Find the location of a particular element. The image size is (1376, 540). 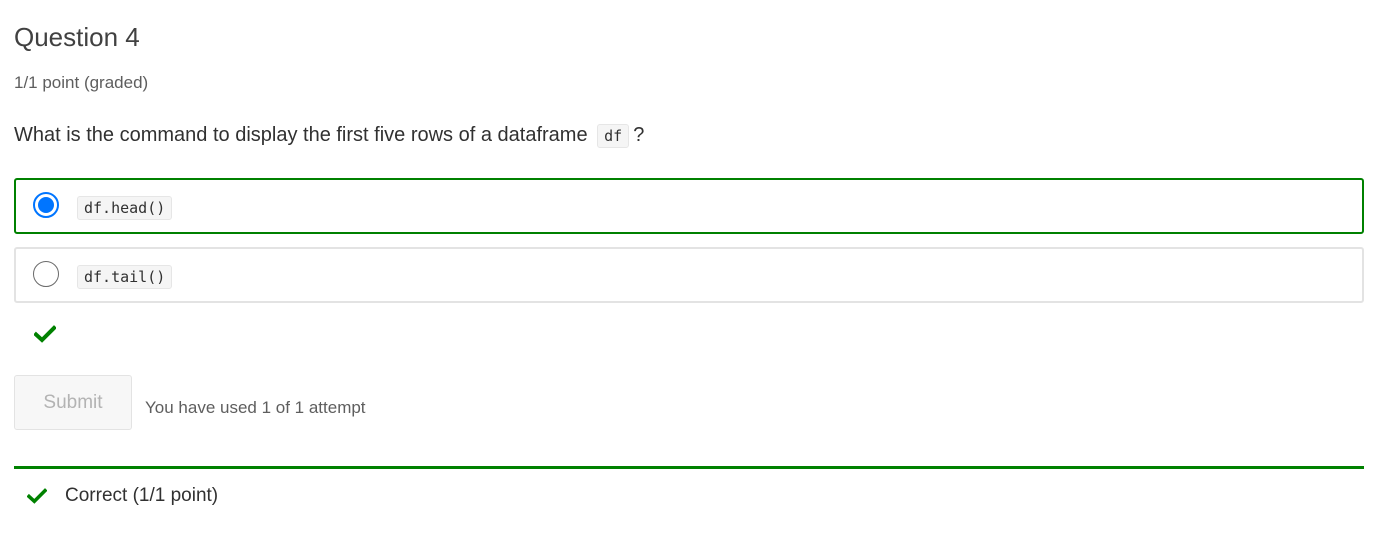

radio-button is located at coordinates (46, 274).